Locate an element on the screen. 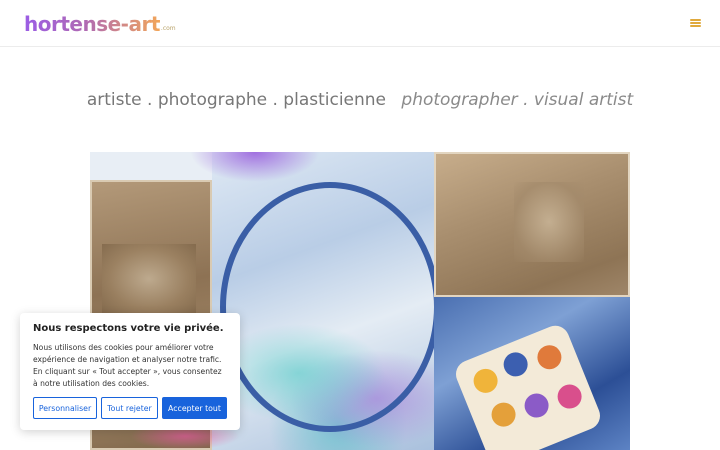 The image size is (720, 450). artwork-sepia-figure is located at coordinates (549, 222).